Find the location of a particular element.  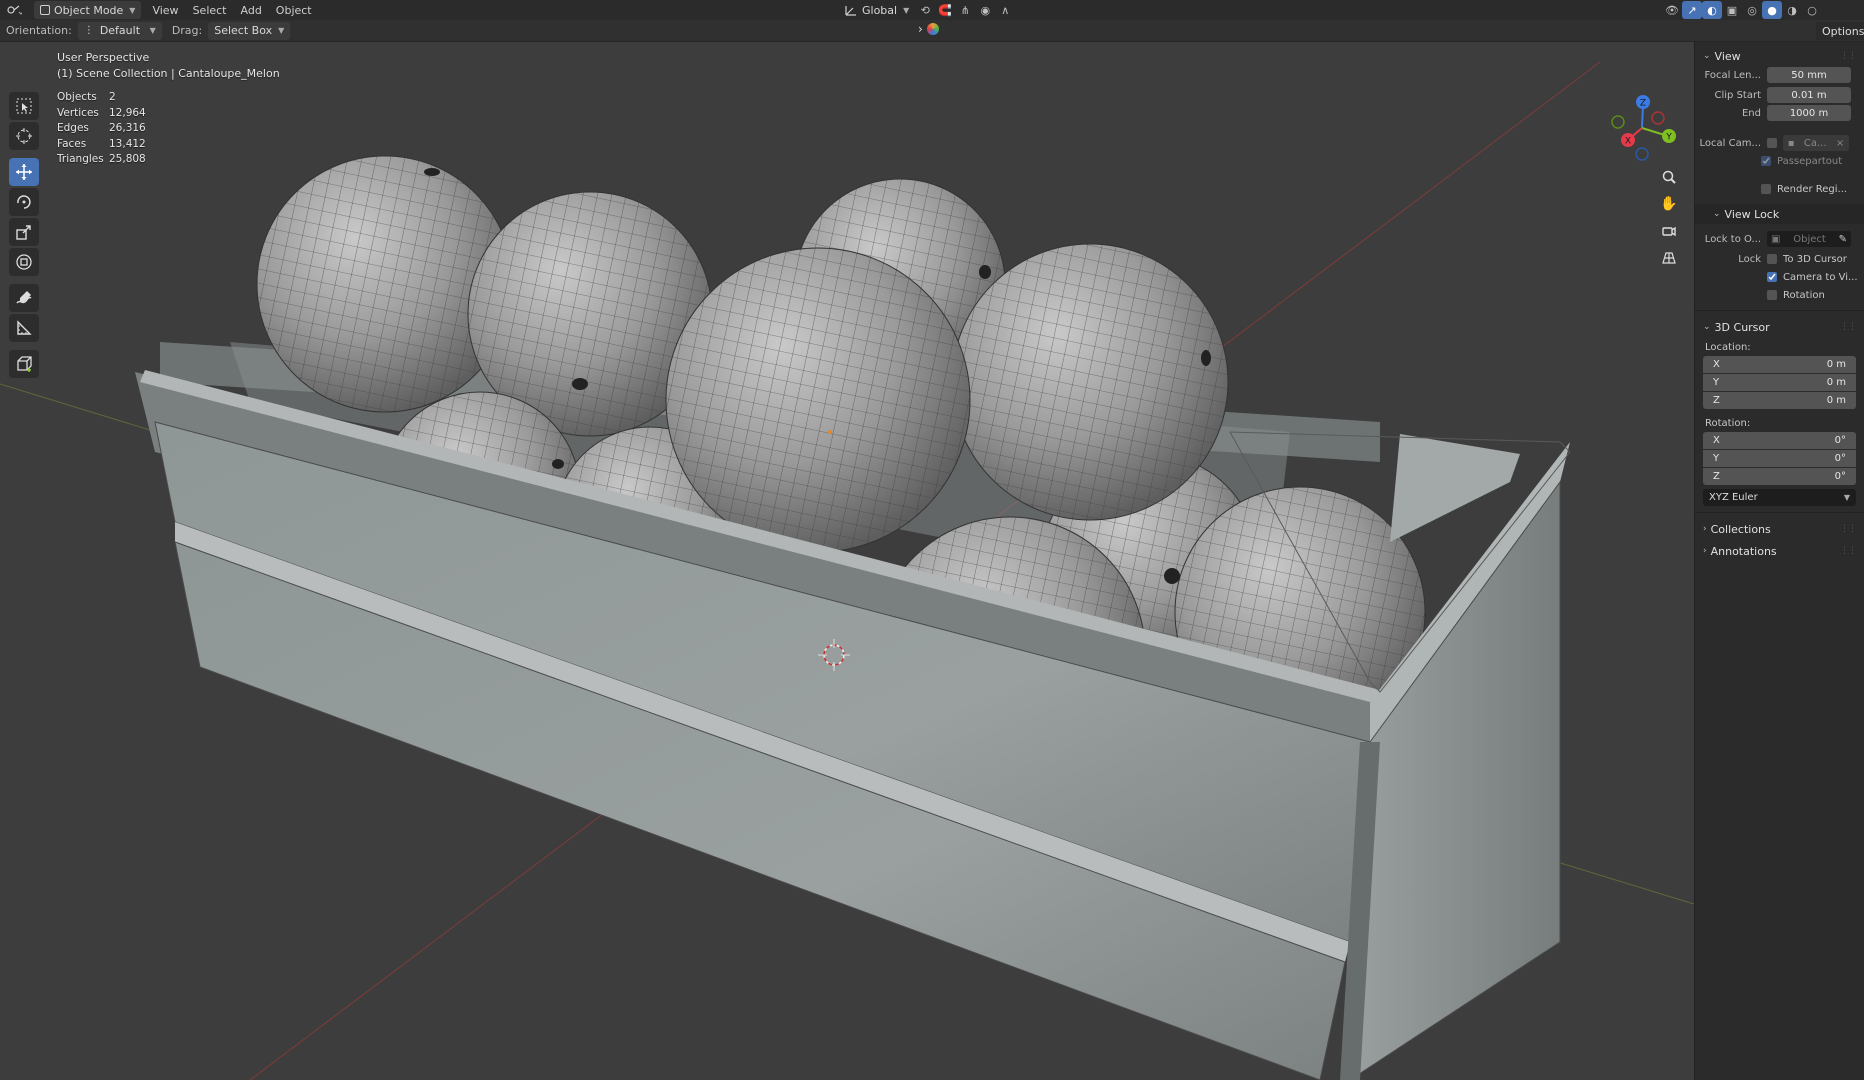

menu-view: View is located at coordinates (165, 10).